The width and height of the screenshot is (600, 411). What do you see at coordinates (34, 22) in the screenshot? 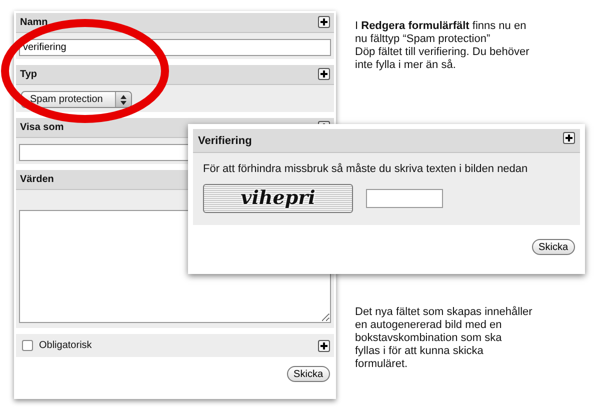
I see `section-title: Namn` at bounding box center [34, 22].